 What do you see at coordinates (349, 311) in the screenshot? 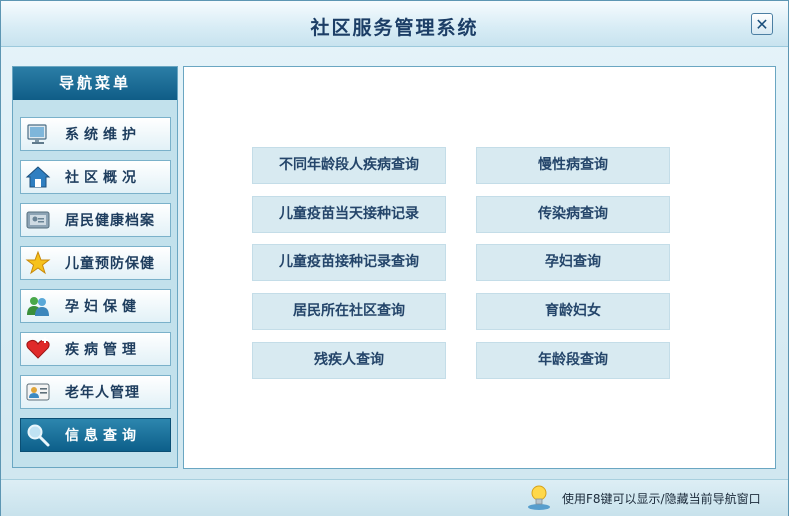
I see `query-button-resident-community: 居民所在社区查询` at bounding box center [349, 311].